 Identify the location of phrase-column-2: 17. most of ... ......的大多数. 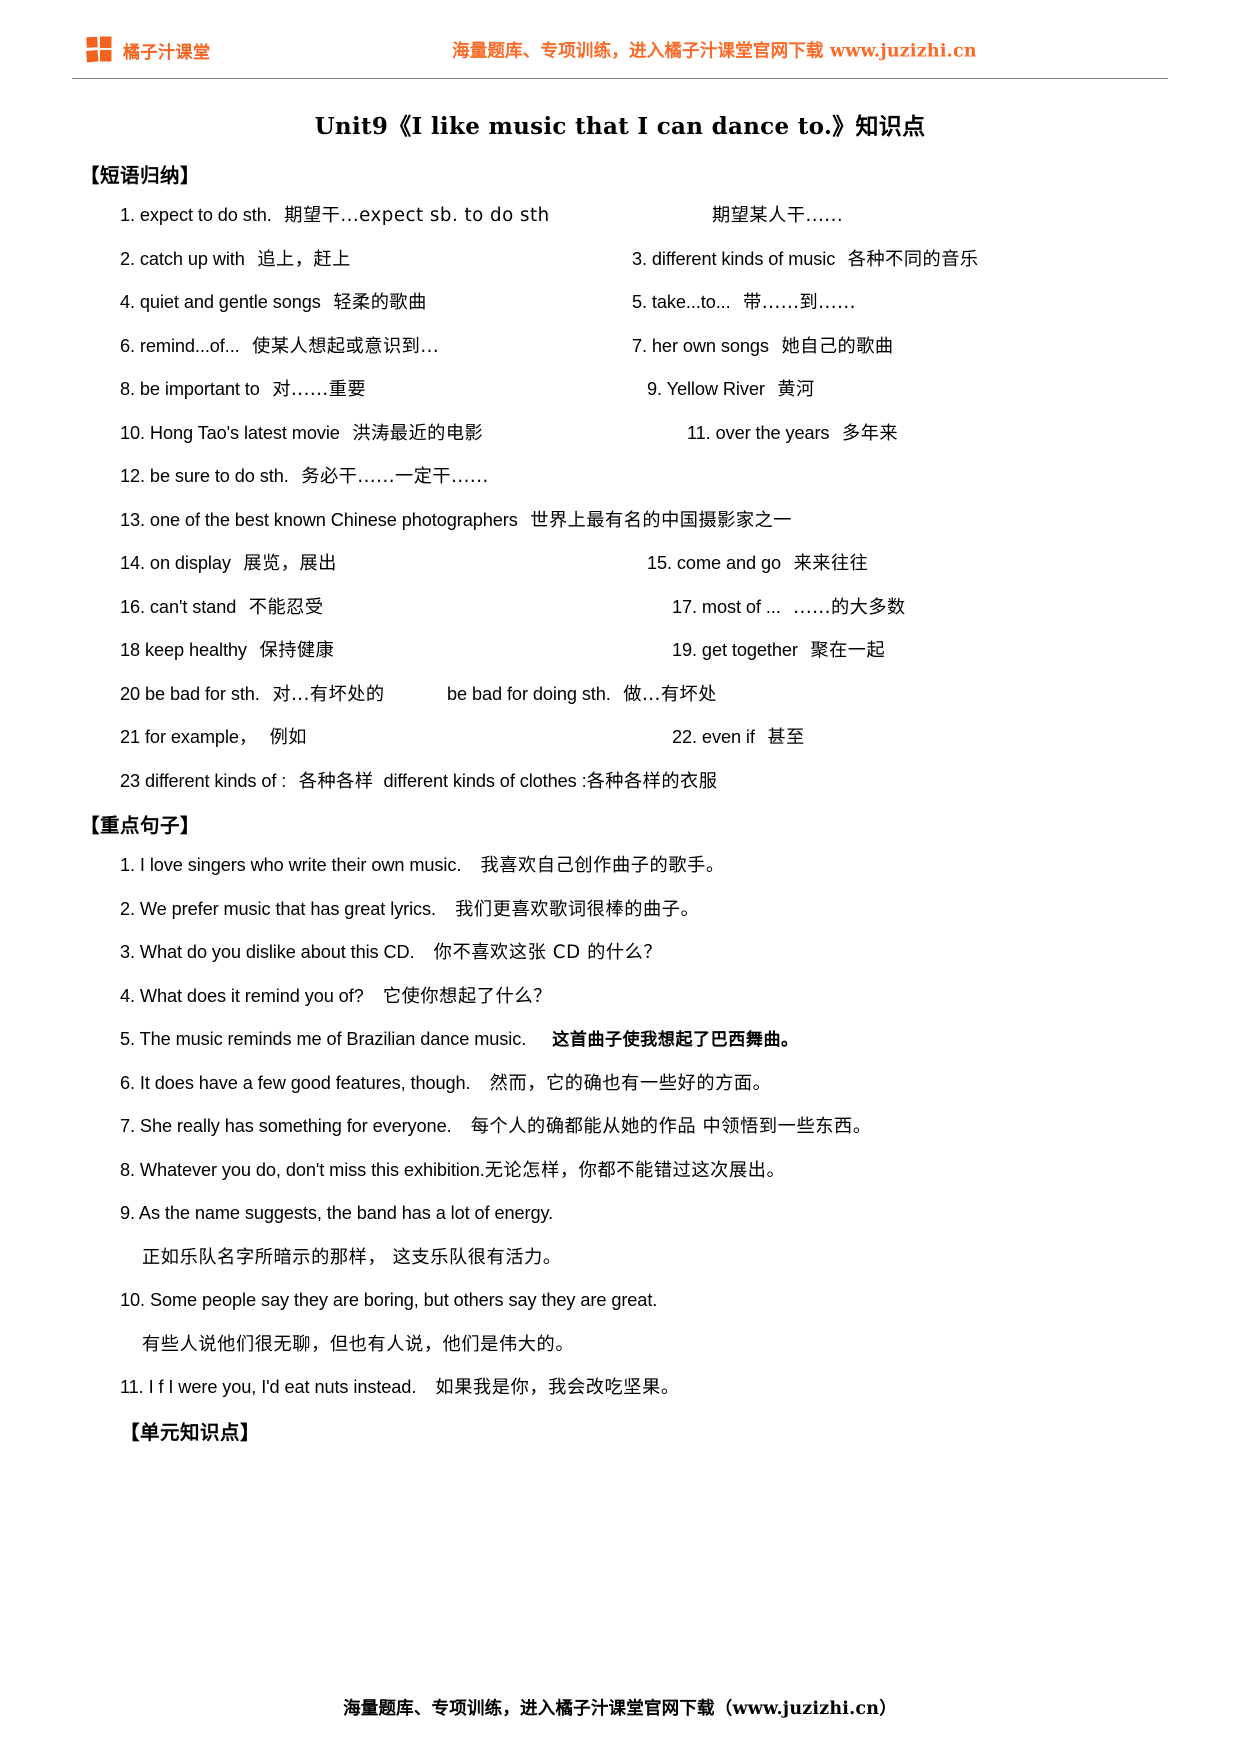
(789, 608).